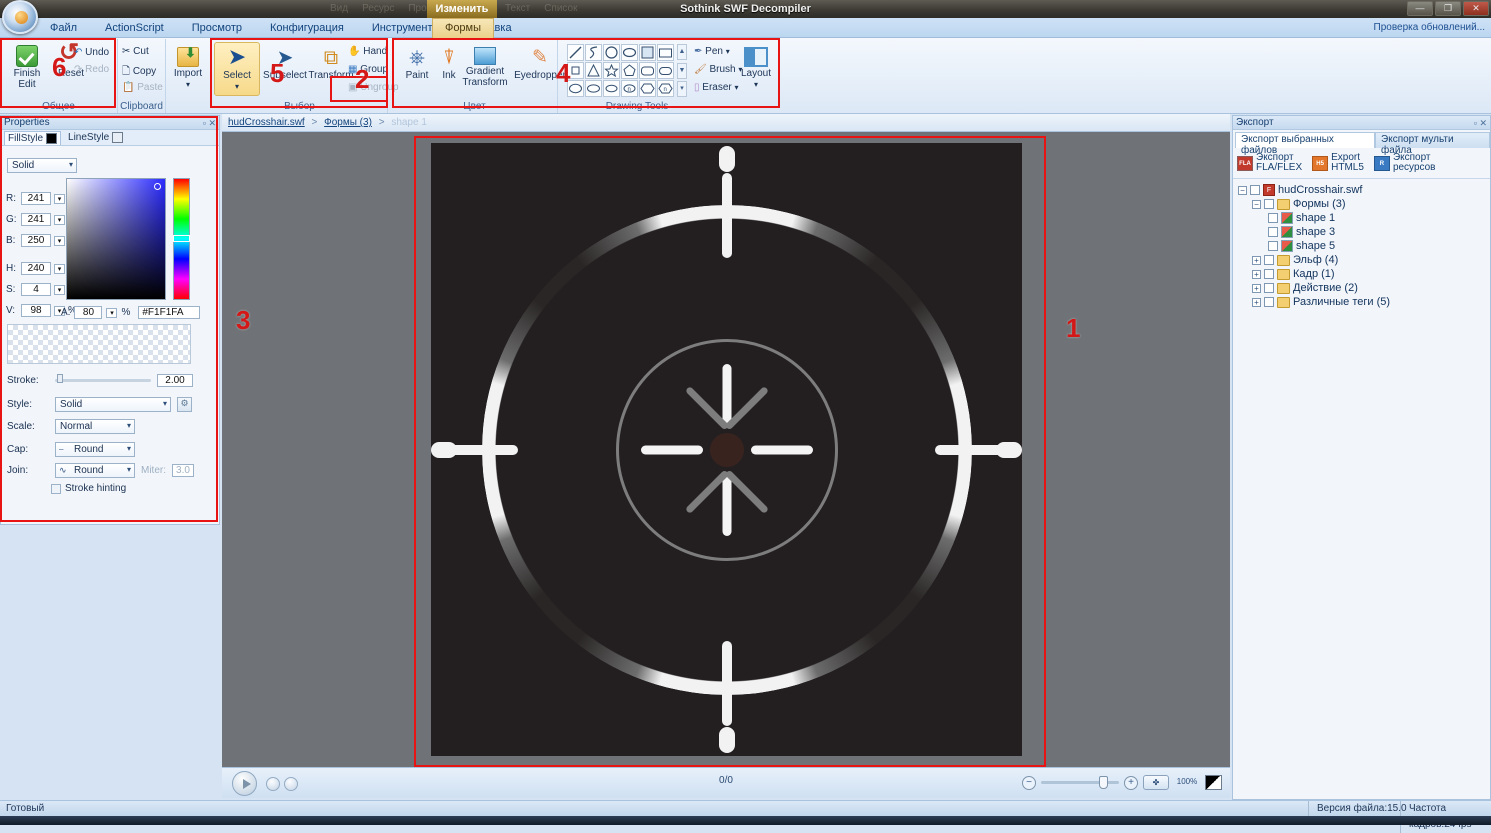 The image size is (1491, 833). Describe the element at coordinates (1273, 218) in the screenshot. I see `tree-checkbox-shape1` at that location.